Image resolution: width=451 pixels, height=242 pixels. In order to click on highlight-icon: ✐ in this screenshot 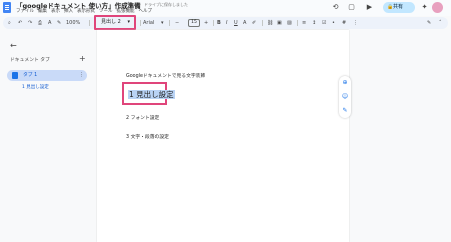, I will do `click(254, 23)`.